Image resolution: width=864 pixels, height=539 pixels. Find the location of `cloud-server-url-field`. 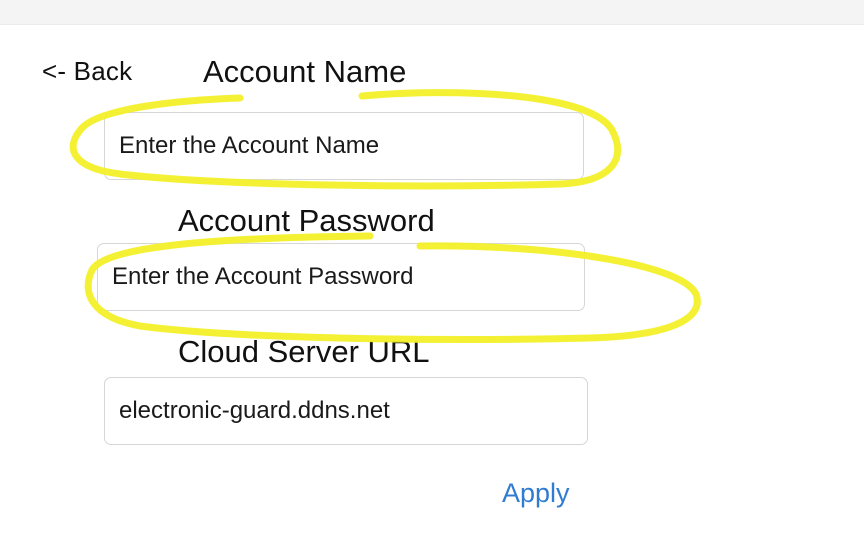

cloud-server-url-field is located at coordinates (346, 411).